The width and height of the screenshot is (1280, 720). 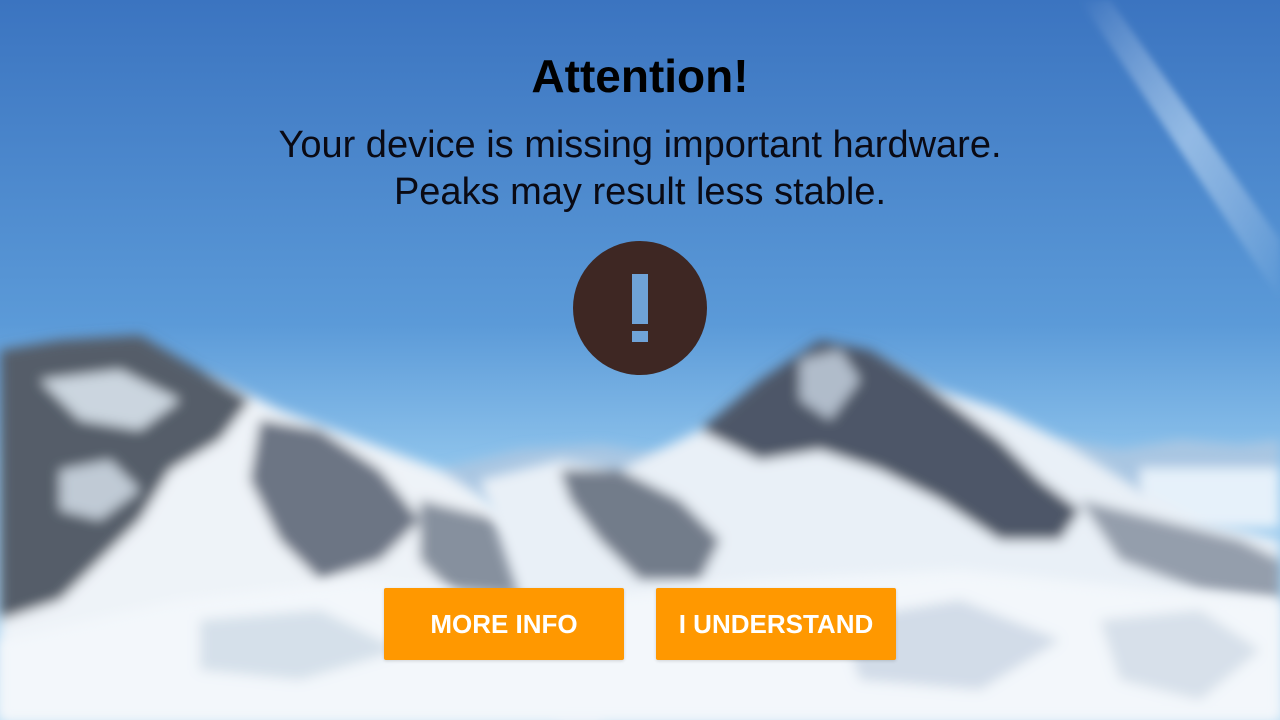 I want to click on exclamation-icon, so click(x=640, y=308).